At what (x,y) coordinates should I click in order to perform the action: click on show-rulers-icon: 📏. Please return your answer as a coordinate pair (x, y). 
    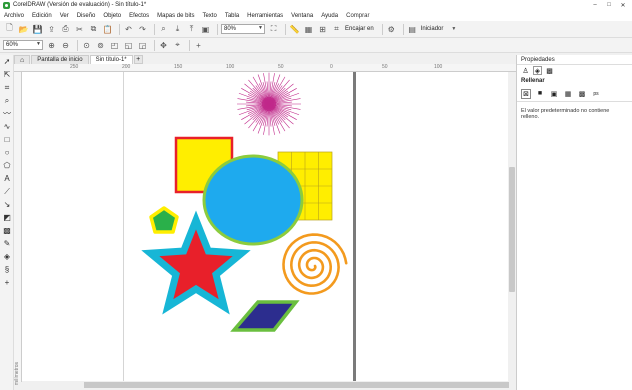
    Looking at the image, I should click on (294, 29).